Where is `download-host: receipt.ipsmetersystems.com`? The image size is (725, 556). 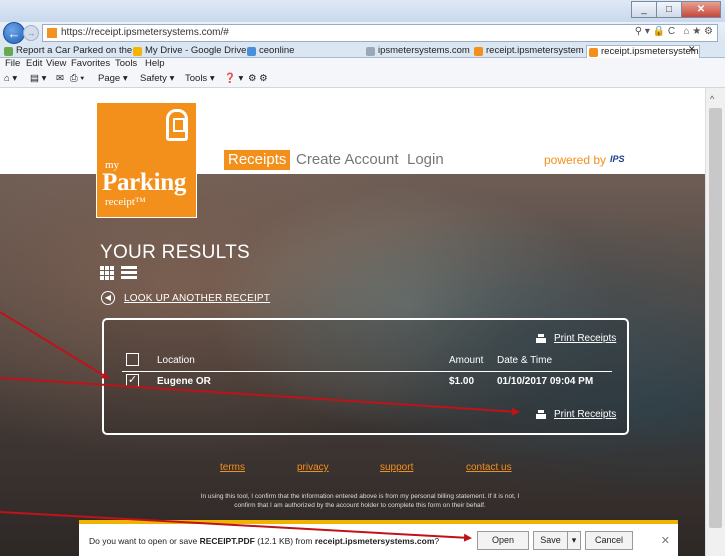 download-host: receipt.ipsmetersystems.com is located at coordinates (374, 541).